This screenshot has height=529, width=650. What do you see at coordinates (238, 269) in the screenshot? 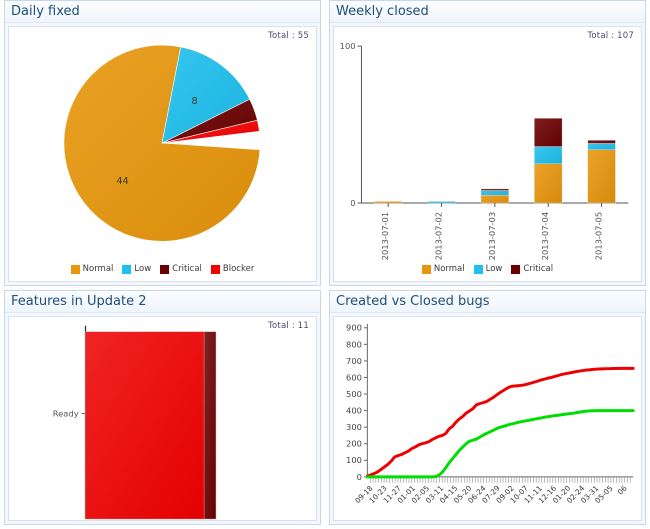
I see `legend-label: Blocker` at bounding box center [238, 269].